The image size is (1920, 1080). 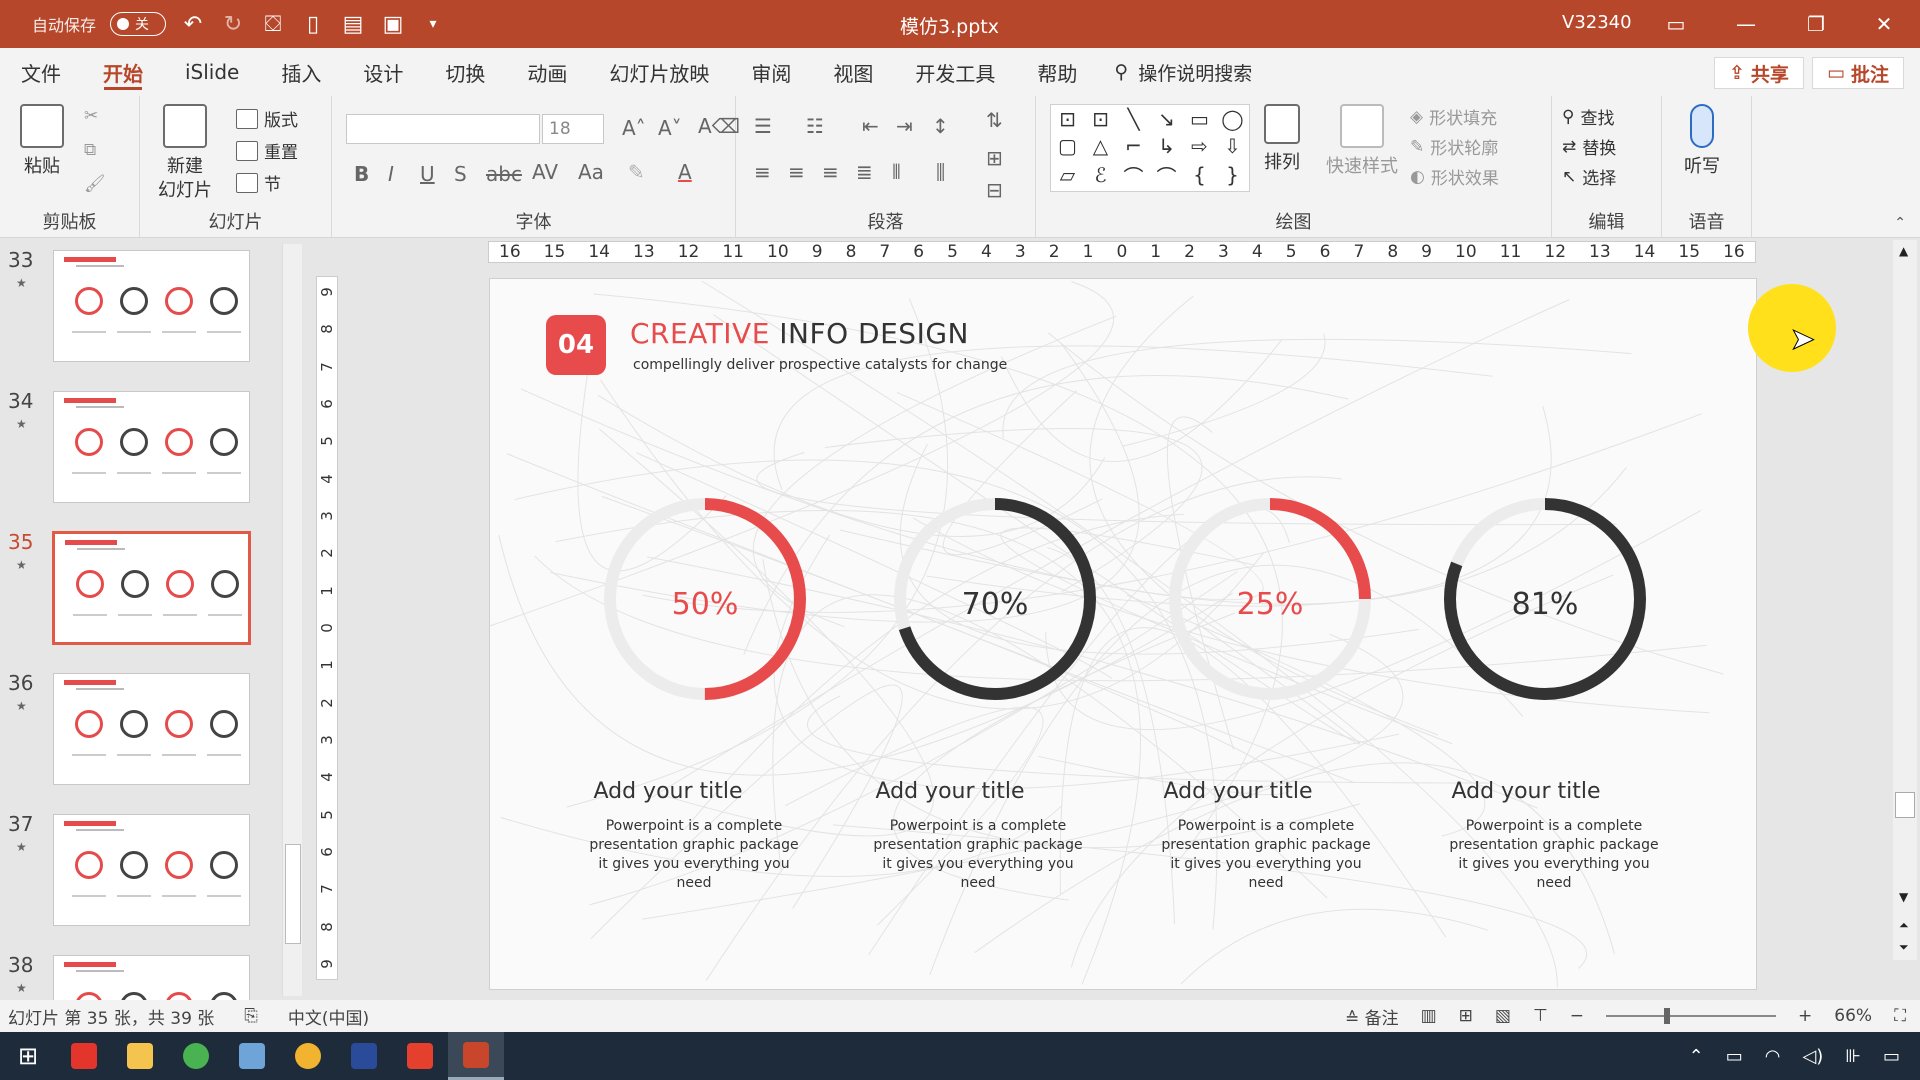 I want to click on comments-button: ▭ 批注, so click(x=1858, y=73).